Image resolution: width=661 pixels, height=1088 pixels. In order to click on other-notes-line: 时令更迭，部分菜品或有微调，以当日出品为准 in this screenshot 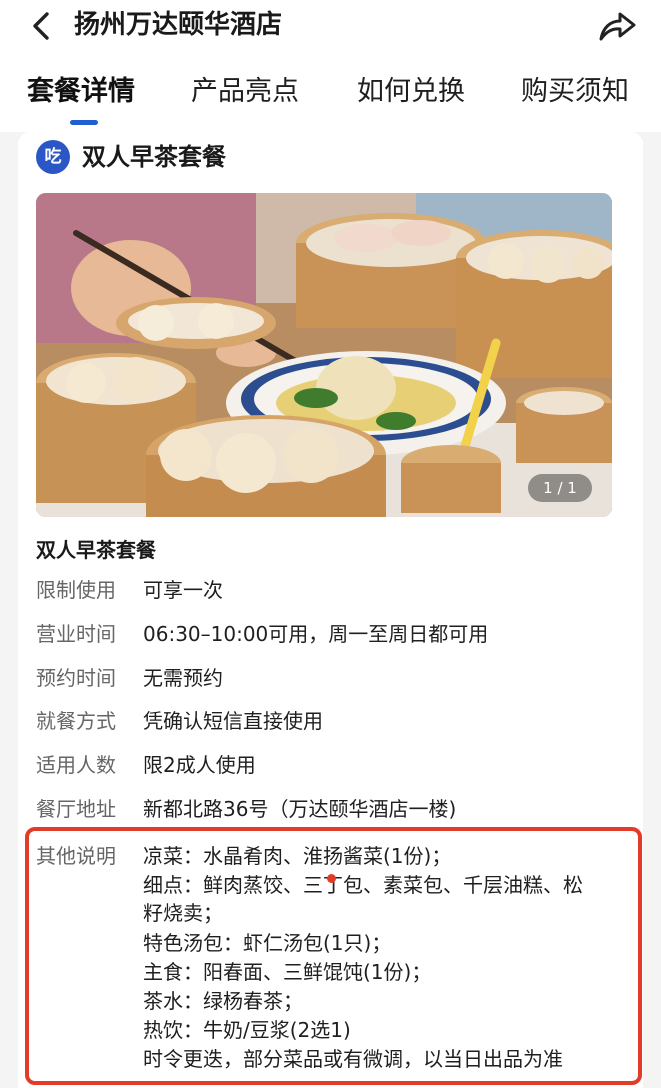, I will do `click(353, 1059)`.